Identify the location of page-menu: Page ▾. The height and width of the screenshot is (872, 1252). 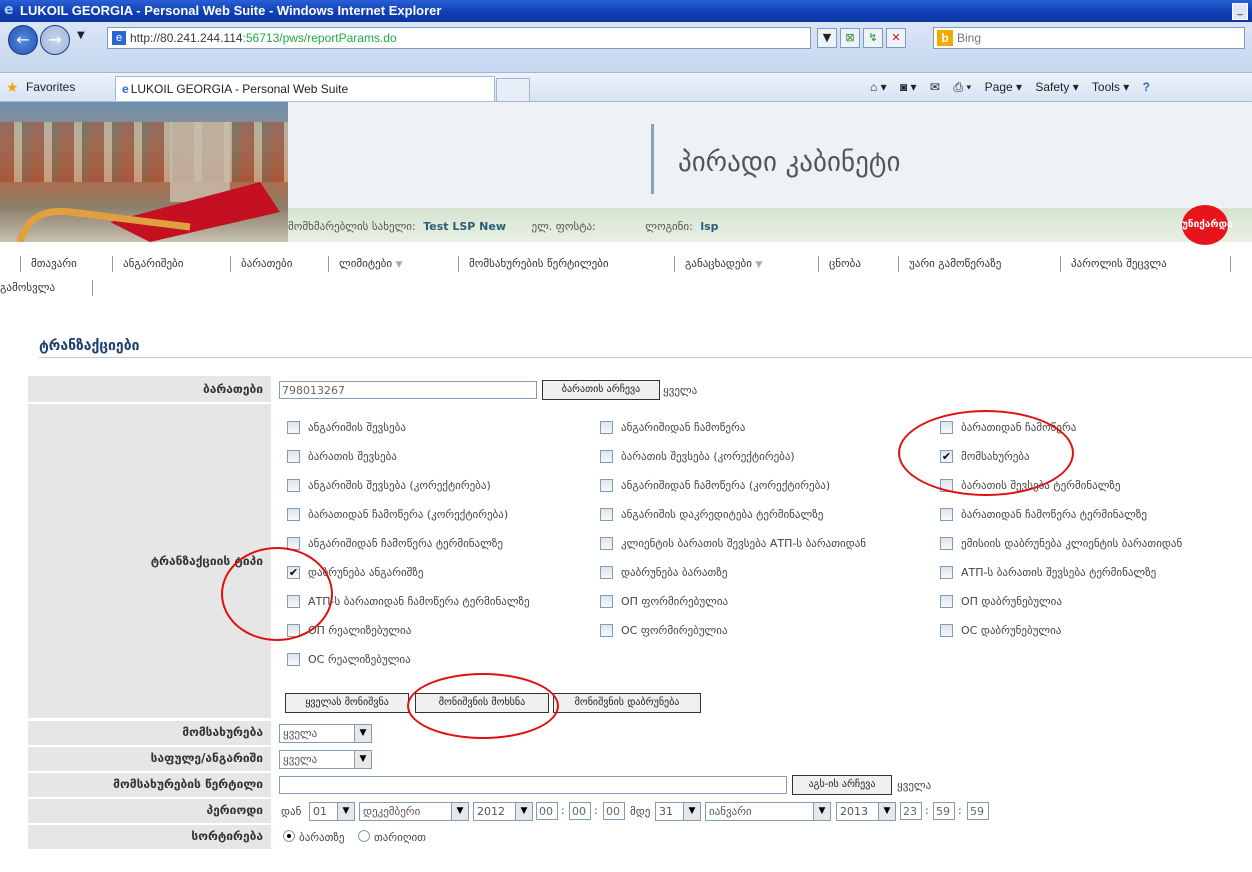
(1003, 87).